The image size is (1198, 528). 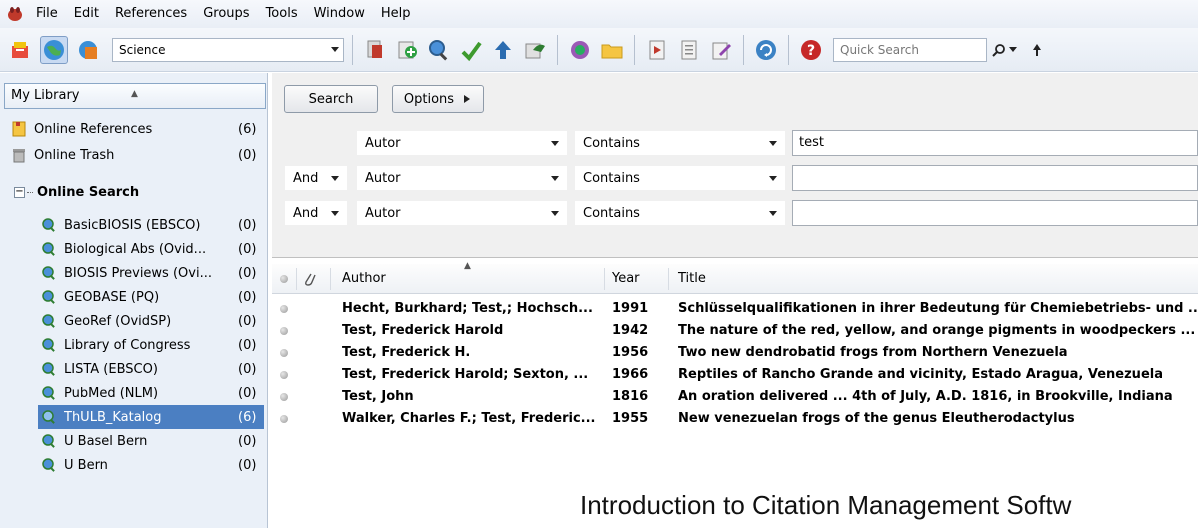 What do you see at coordinates (137, 155) in the screenshot?
I see `group-online-trash: Online Trash (0)` at bounding box center [137, 155].